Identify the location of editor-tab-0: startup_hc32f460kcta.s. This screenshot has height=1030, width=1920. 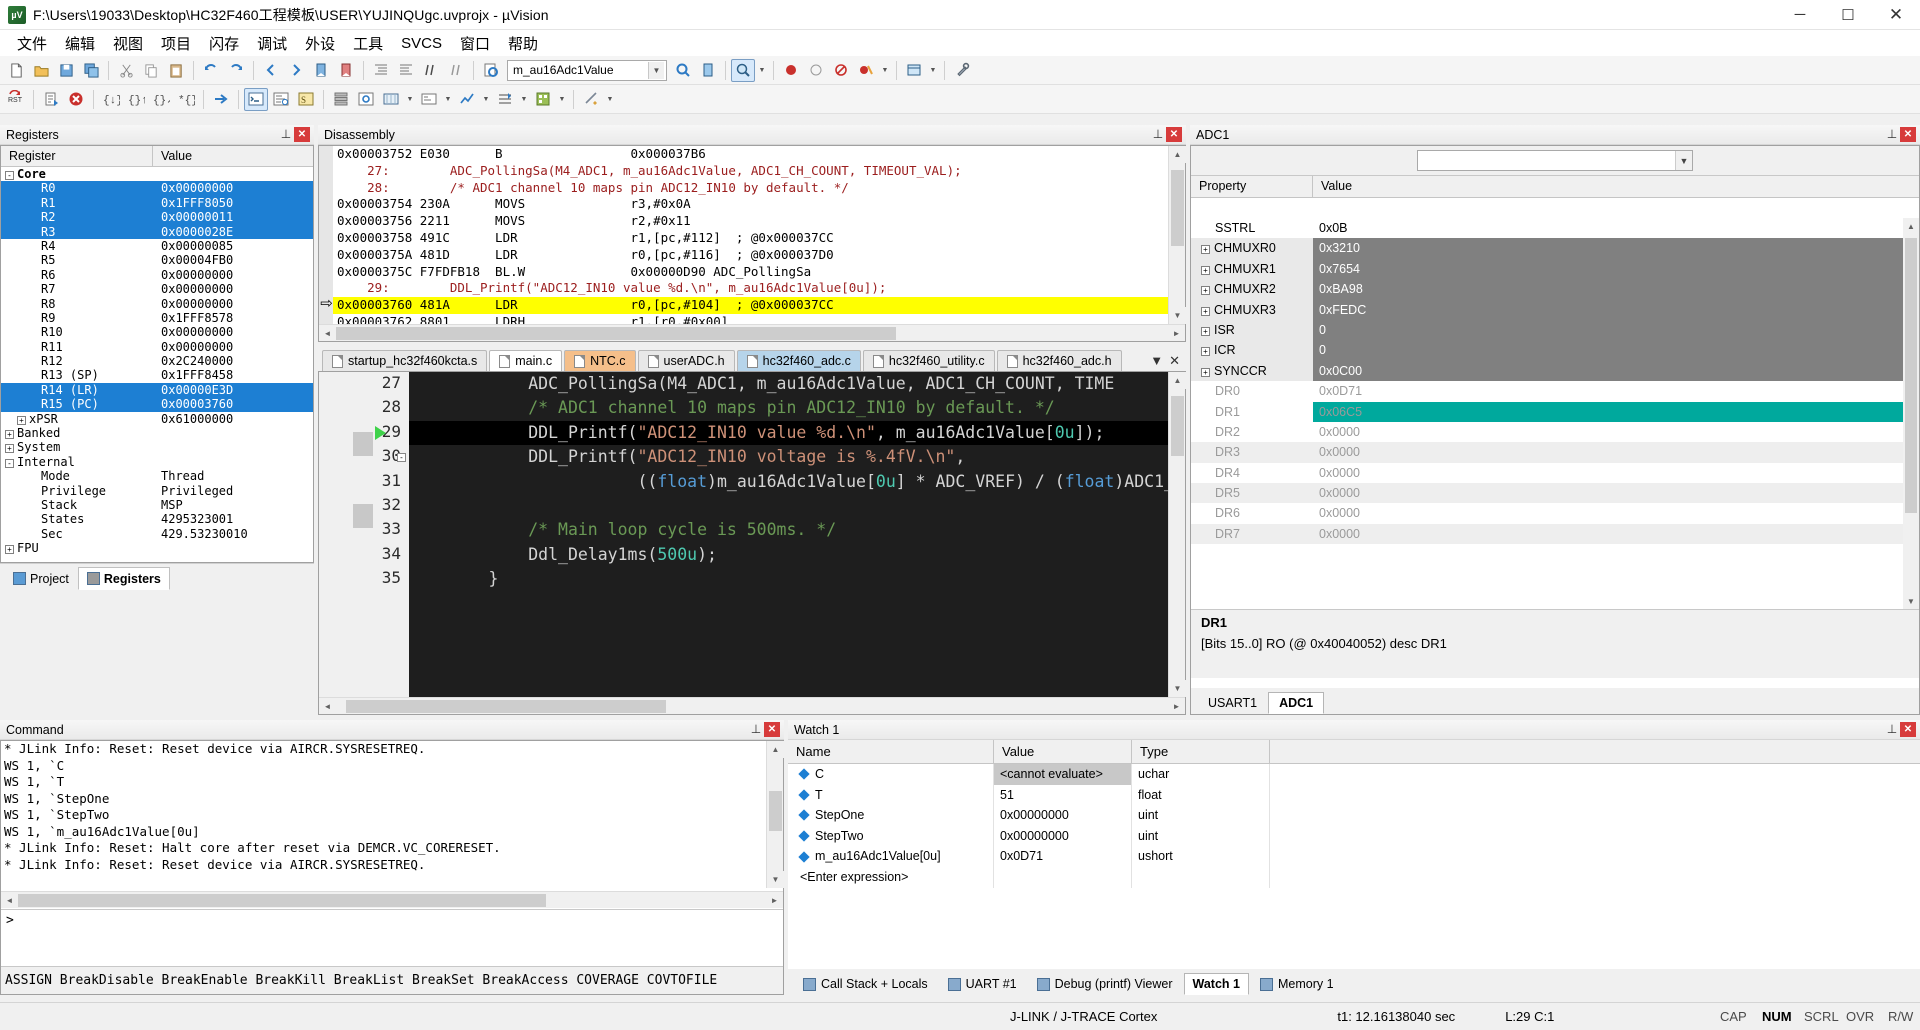
(405, 360).